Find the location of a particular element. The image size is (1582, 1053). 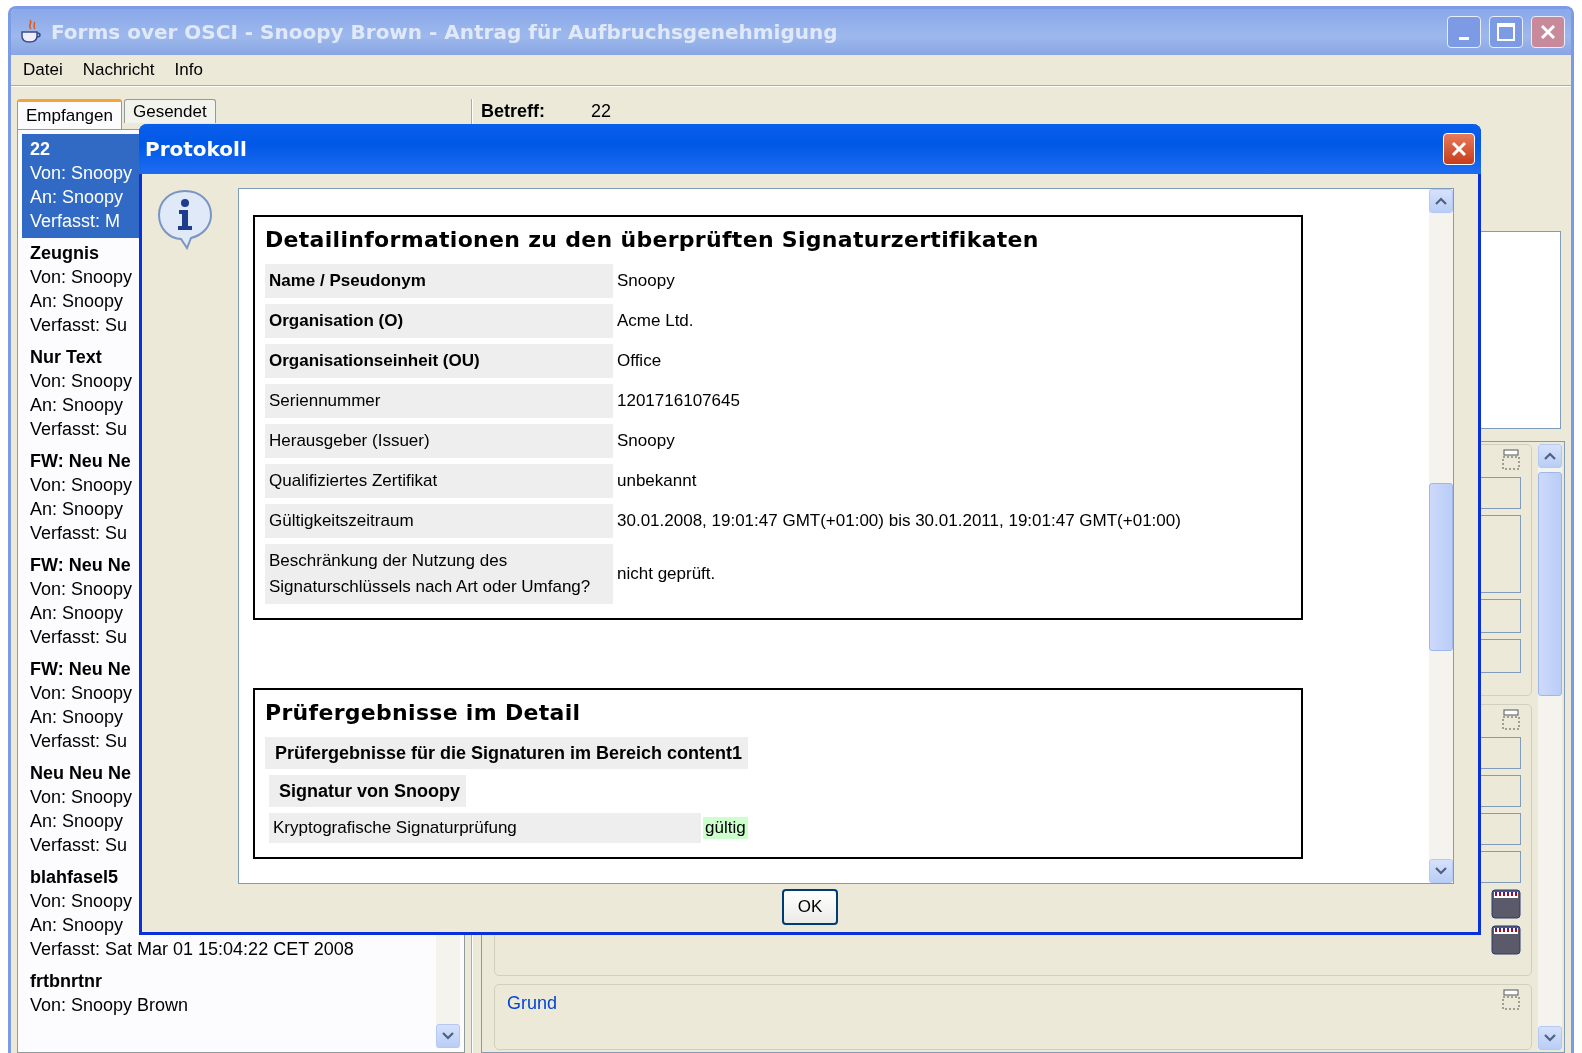

dialog-title: Protokoll is located at coordinates (196, 149).